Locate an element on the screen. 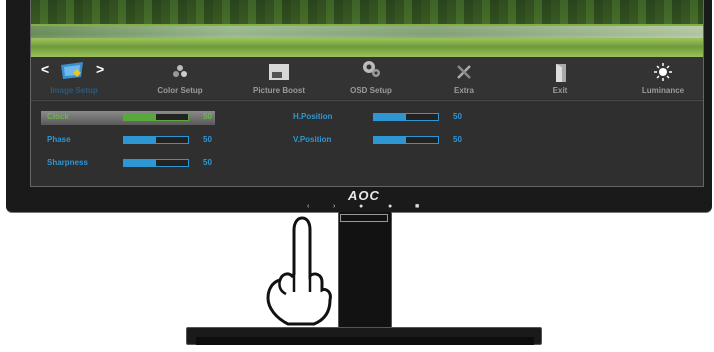 The image size is (714, 352). tab-luminance: Luminance is located at coordinates (663, 78).